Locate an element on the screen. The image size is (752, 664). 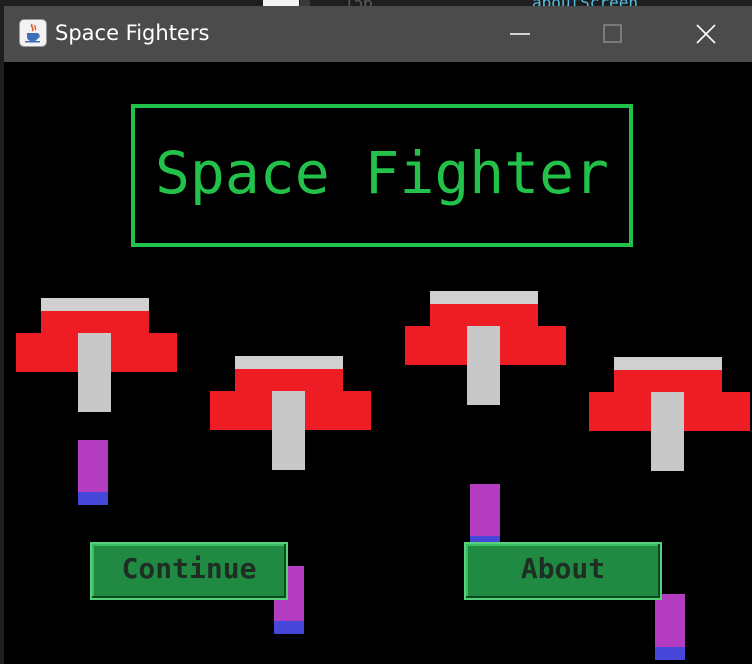
close-icon is located at coordinates (706, 34).